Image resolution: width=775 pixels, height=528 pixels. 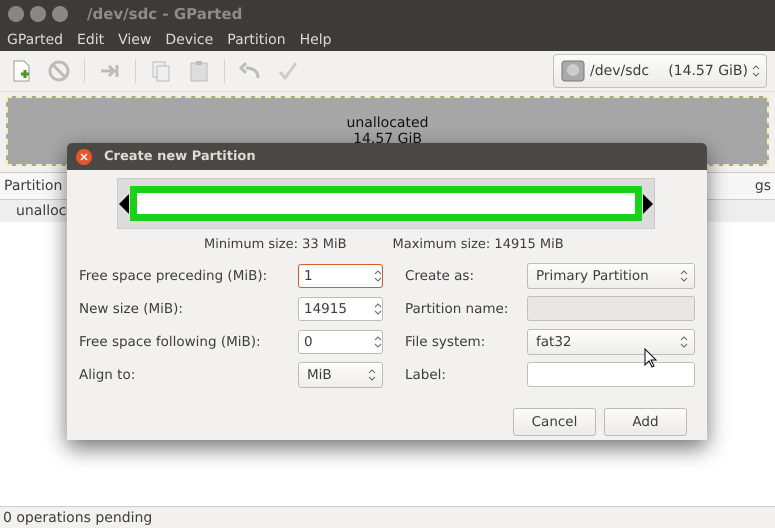 I want to click on size-slider, so click(x=386, y=203).